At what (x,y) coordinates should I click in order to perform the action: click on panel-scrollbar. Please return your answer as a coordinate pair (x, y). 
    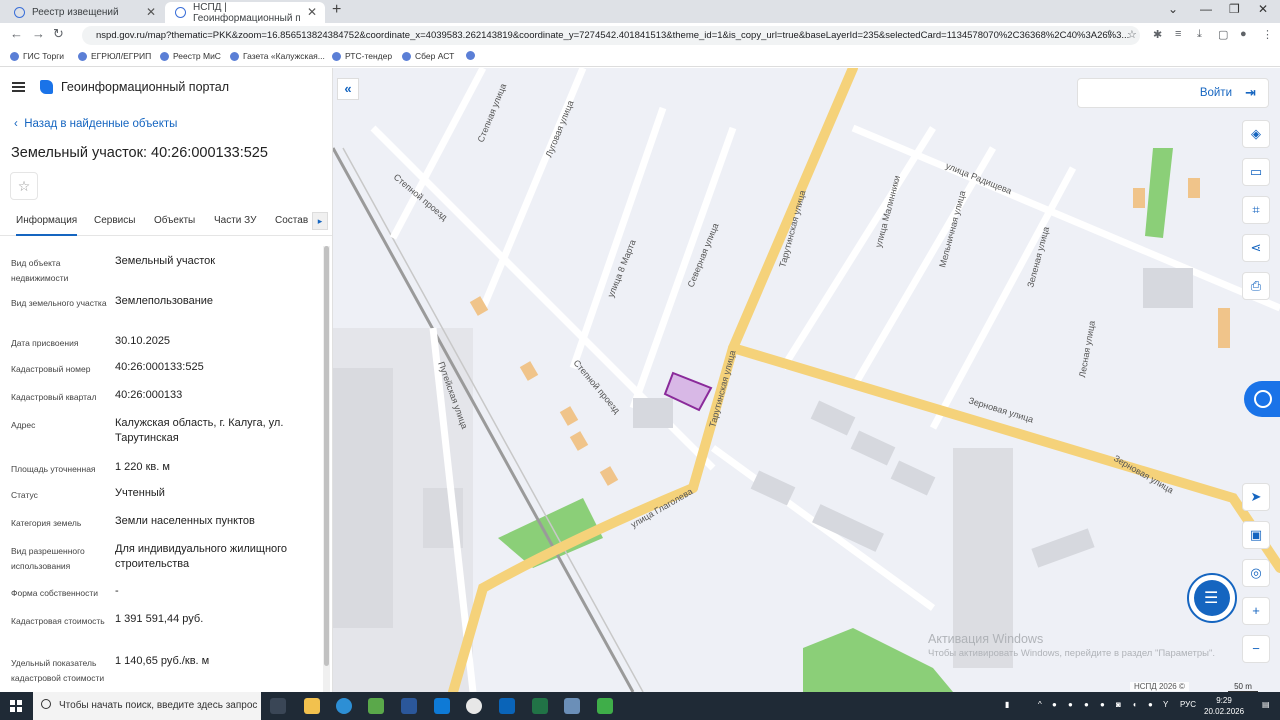
    Looking at the image, I should click on (326, 469).